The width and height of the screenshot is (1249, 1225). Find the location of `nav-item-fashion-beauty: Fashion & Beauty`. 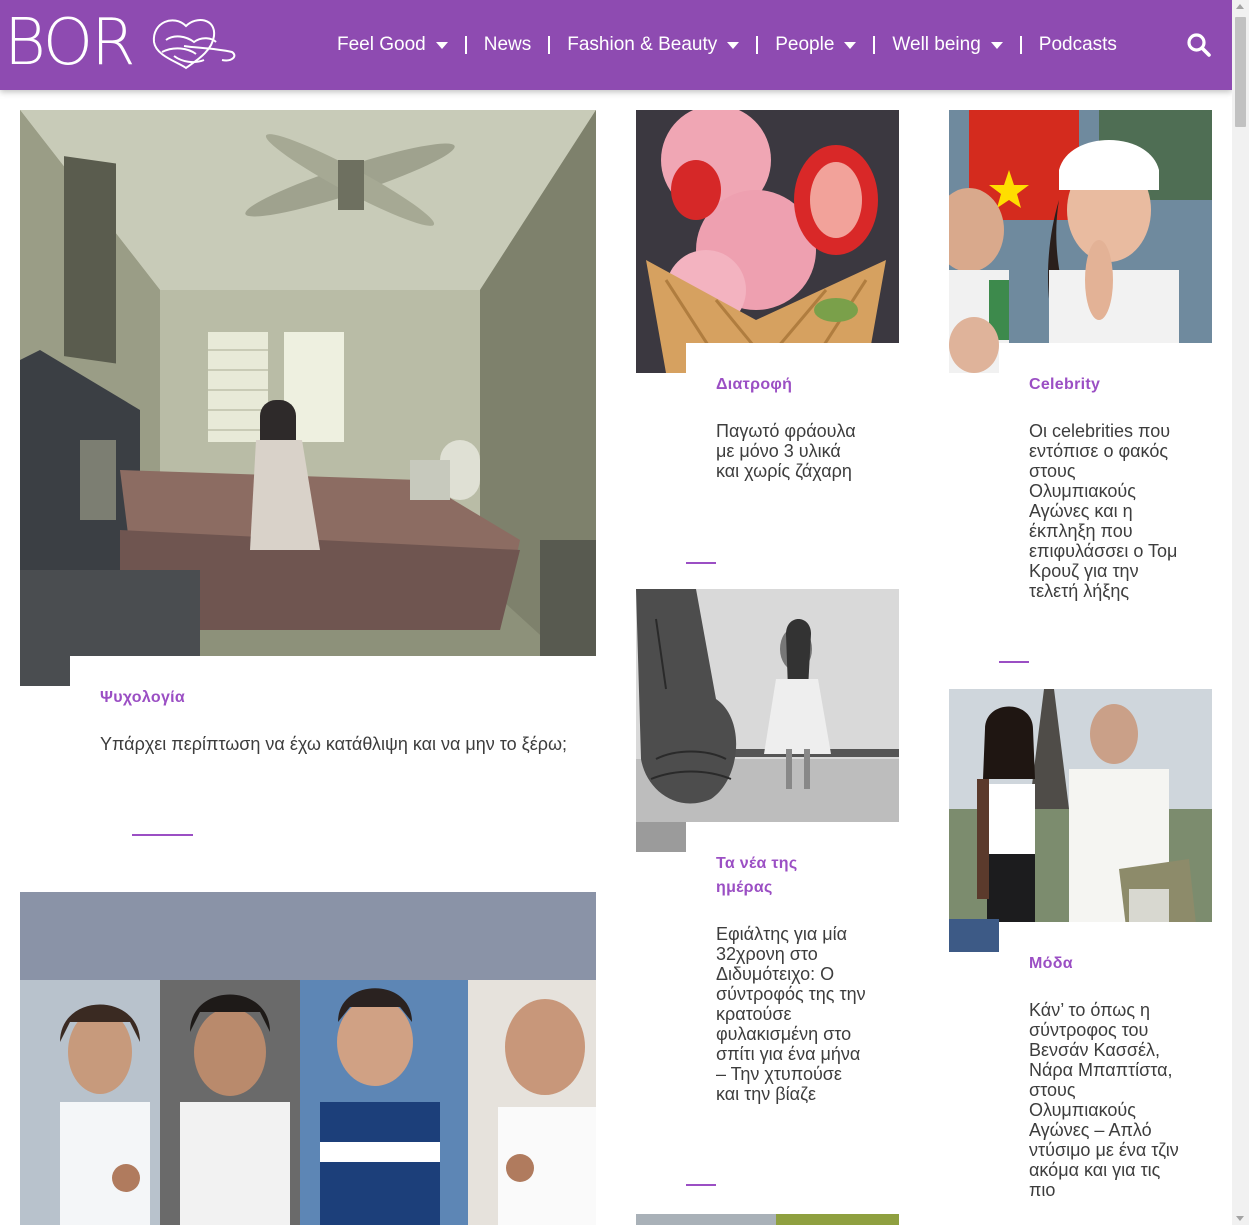

nav-item-fashion-beauty: Fashion & Beauty is located at coordinates (653, 45).